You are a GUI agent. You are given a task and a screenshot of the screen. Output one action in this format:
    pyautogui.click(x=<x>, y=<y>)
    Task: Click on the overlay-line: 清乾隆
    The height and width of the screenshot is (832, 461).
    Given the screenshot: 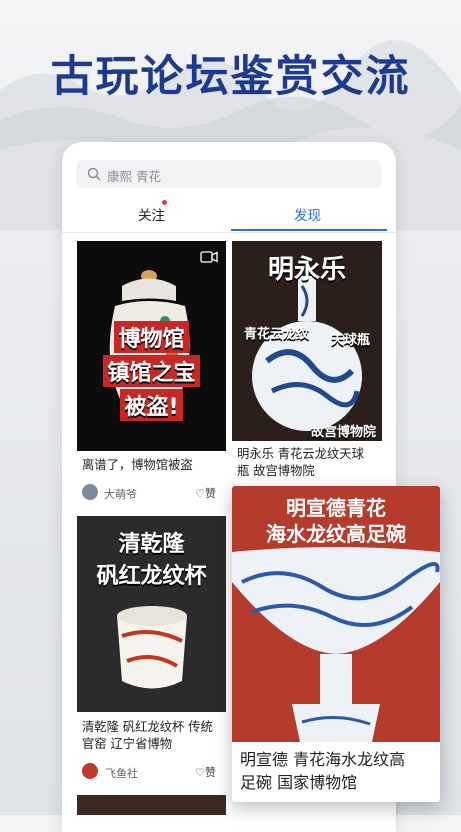 What is the action you would take?
    pyautogui.click(x=151, y=544)
    